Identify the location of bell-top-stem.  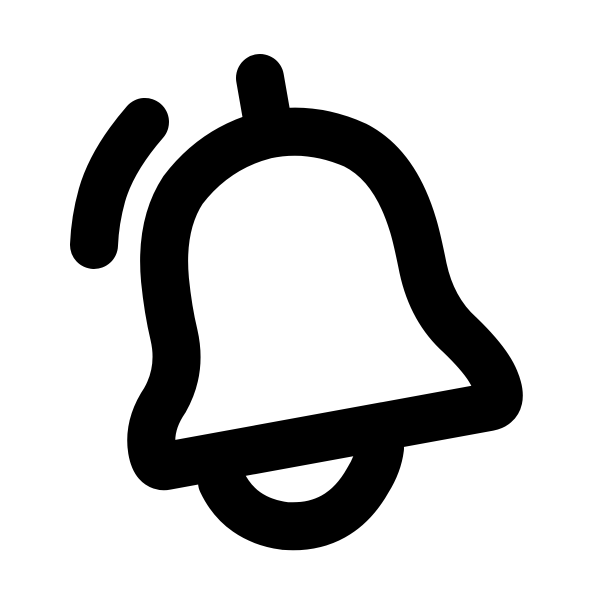
(263, 98).